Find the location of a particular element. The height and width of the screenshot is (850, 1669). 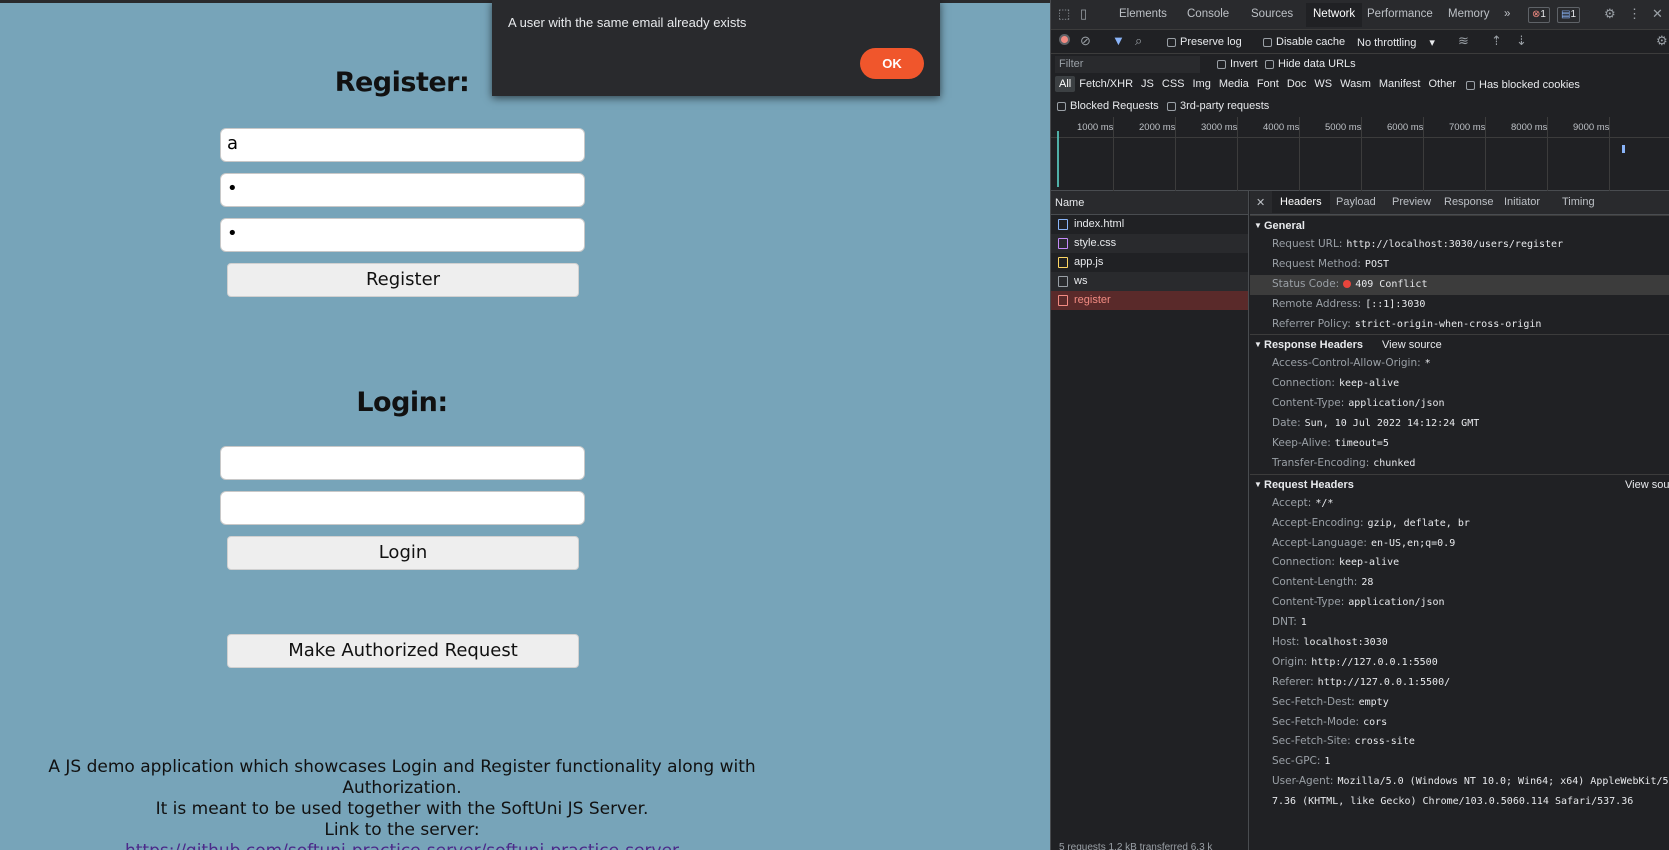

filter-input: Filter is located at coordinates (1127, 64).